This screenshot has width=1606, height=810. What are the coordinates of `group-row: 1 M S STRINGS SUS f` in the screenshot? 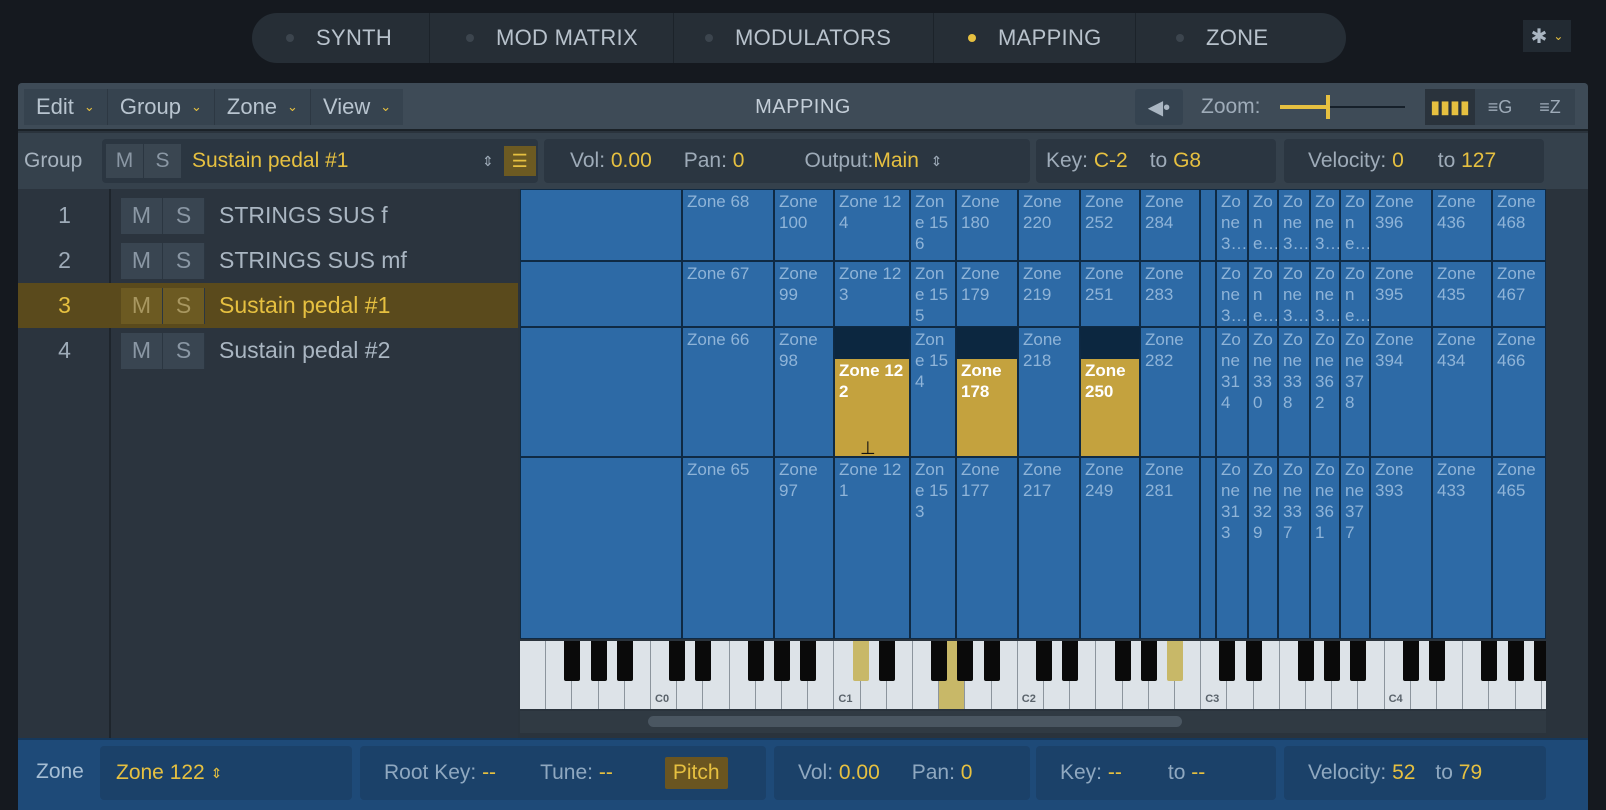 It's located at (268, 215).